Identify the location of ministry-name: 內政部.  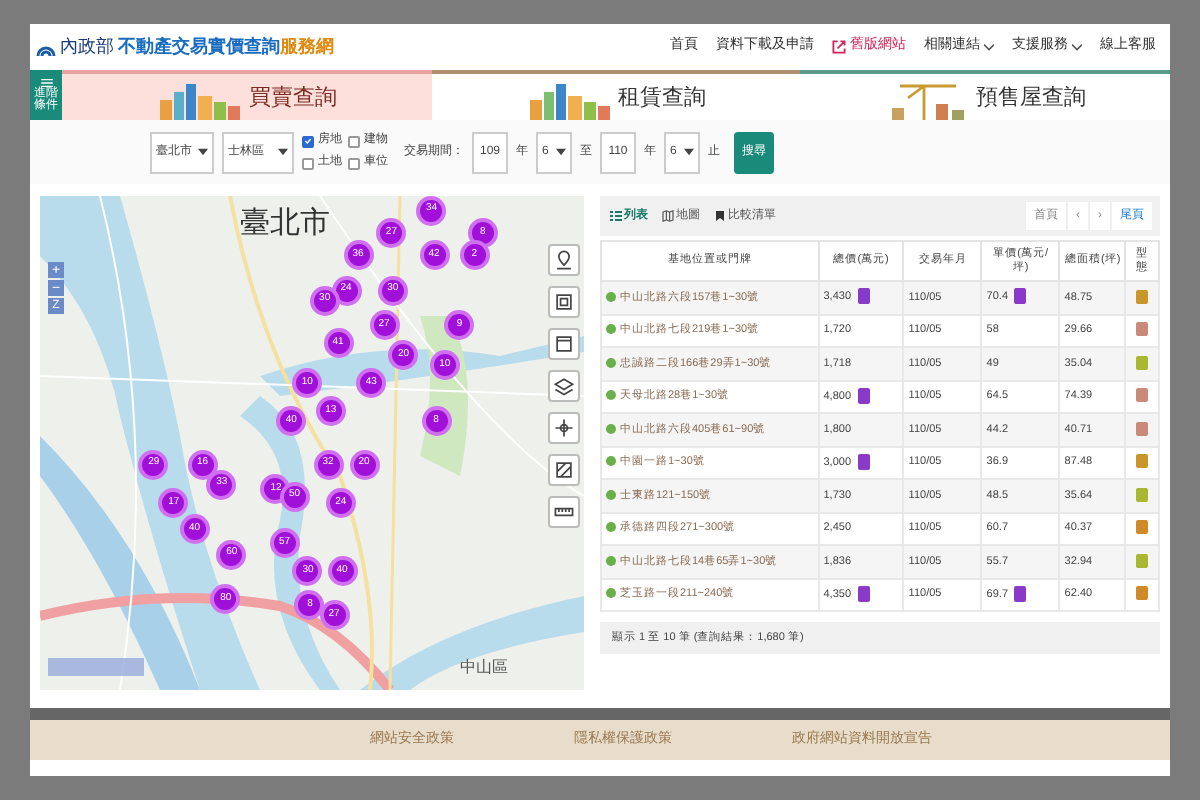
(87, 46).